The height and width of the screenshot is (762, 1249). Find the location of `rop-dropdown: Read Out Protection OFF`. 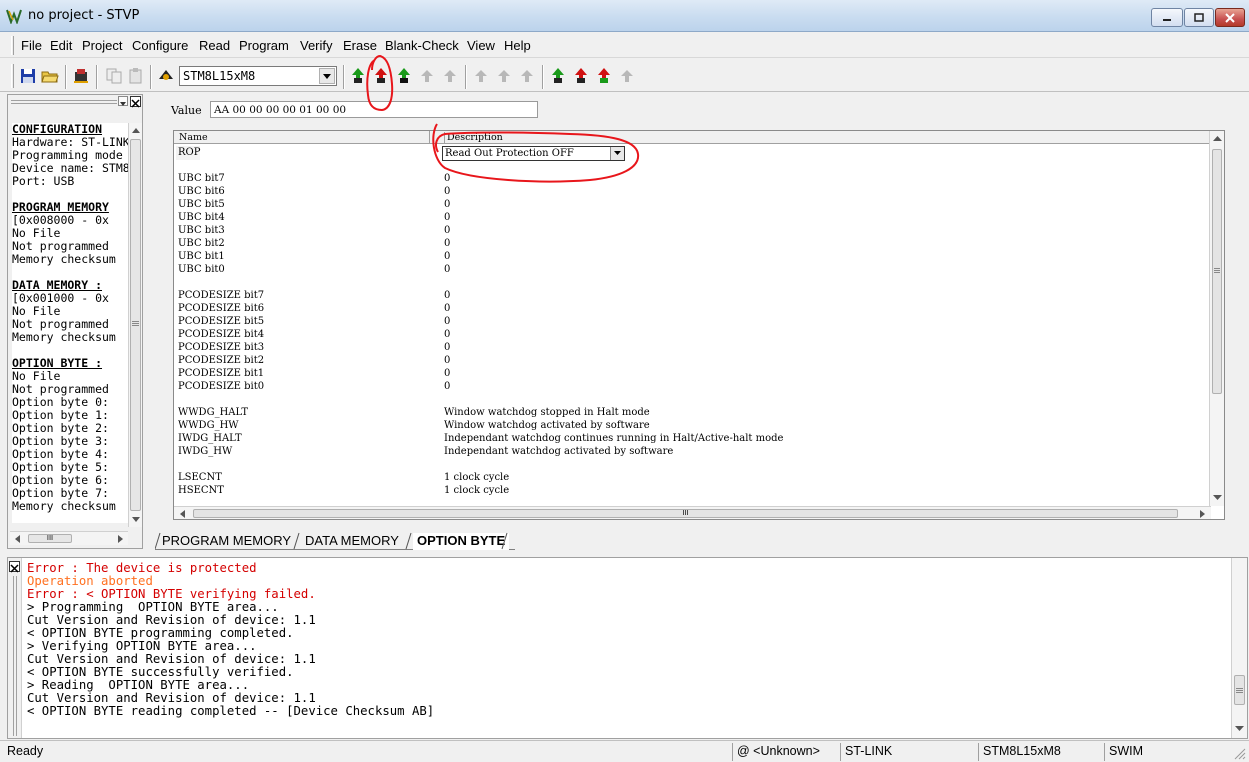

rop-dropdown: Read Out Protection OFF is located at coordinates (533, 153).